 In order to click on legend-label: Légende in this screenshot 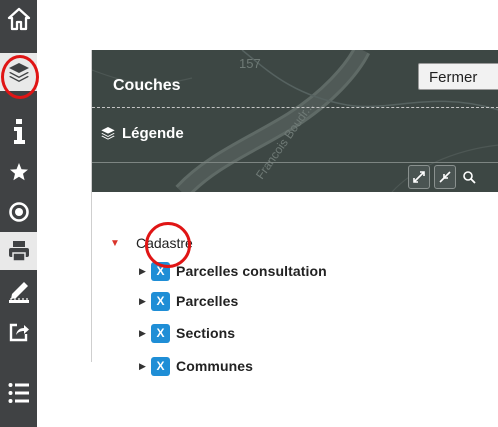, I will do `click(153, 133)`.